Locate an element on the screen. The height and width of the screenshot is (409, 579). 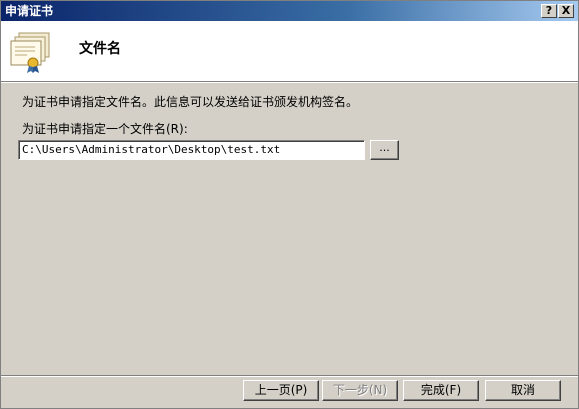
help-button: ? is located at coordinates (549, 11).